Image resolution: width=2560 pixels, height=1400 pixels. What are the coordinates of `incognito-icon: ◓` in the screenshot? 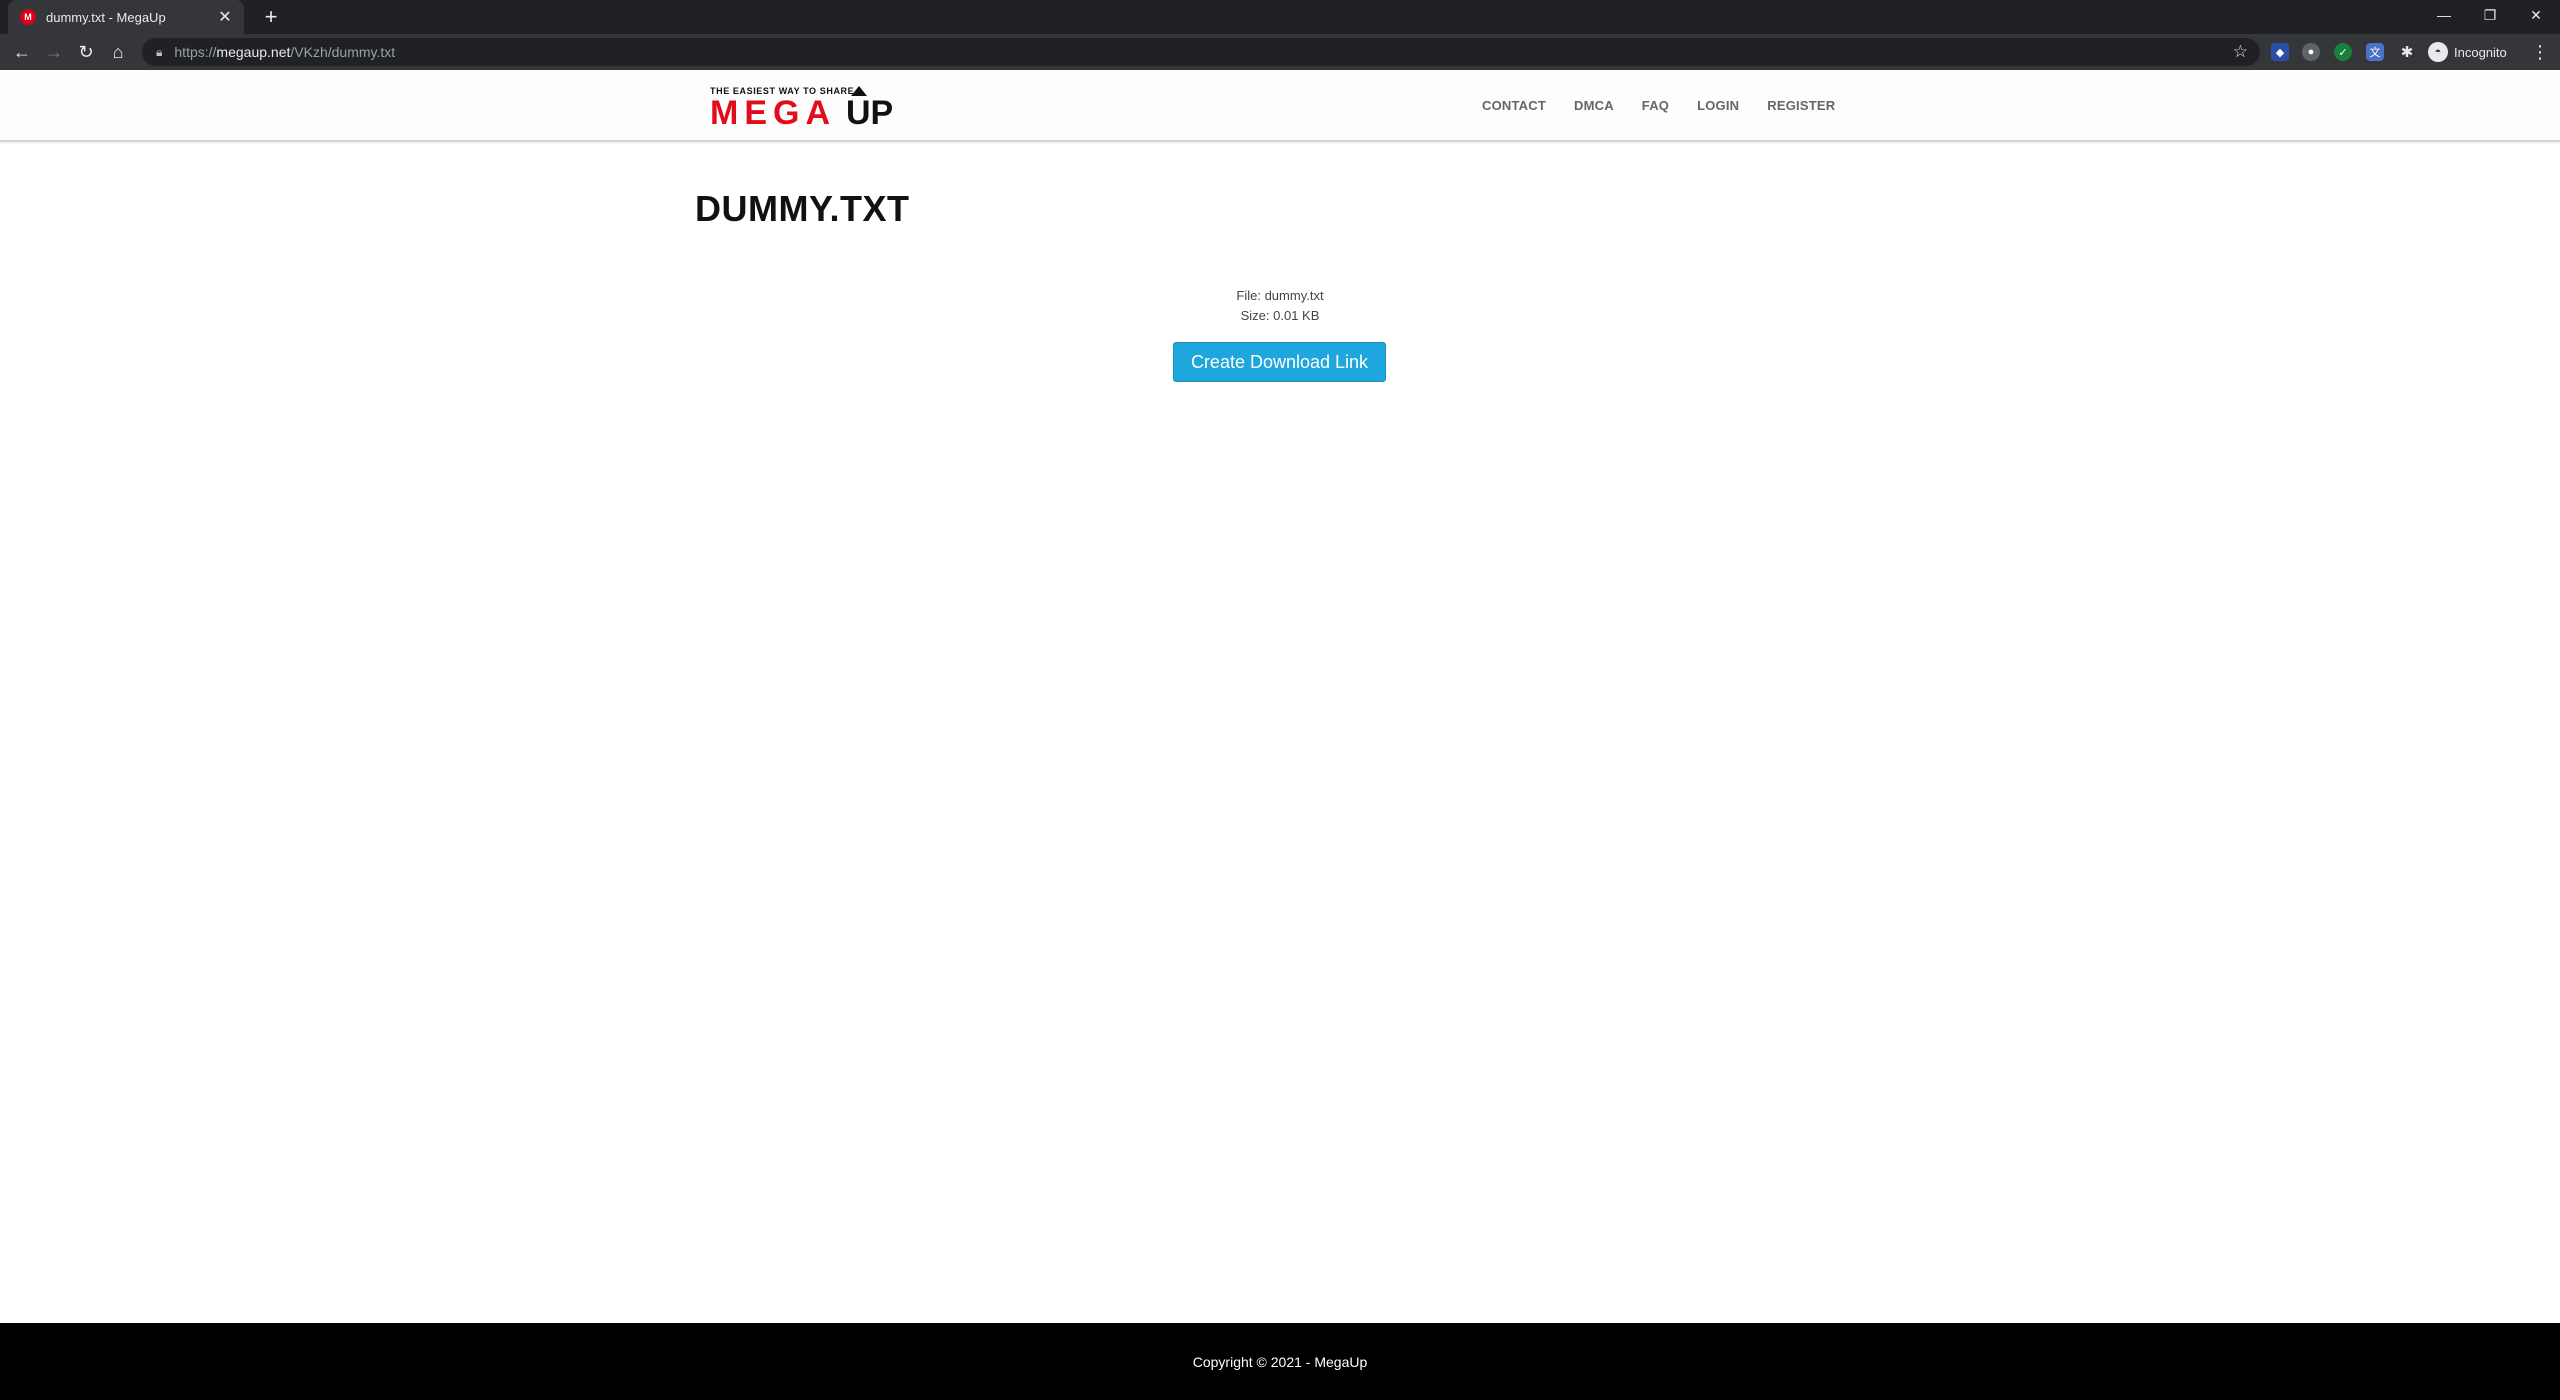 It's located at (2438, 52).